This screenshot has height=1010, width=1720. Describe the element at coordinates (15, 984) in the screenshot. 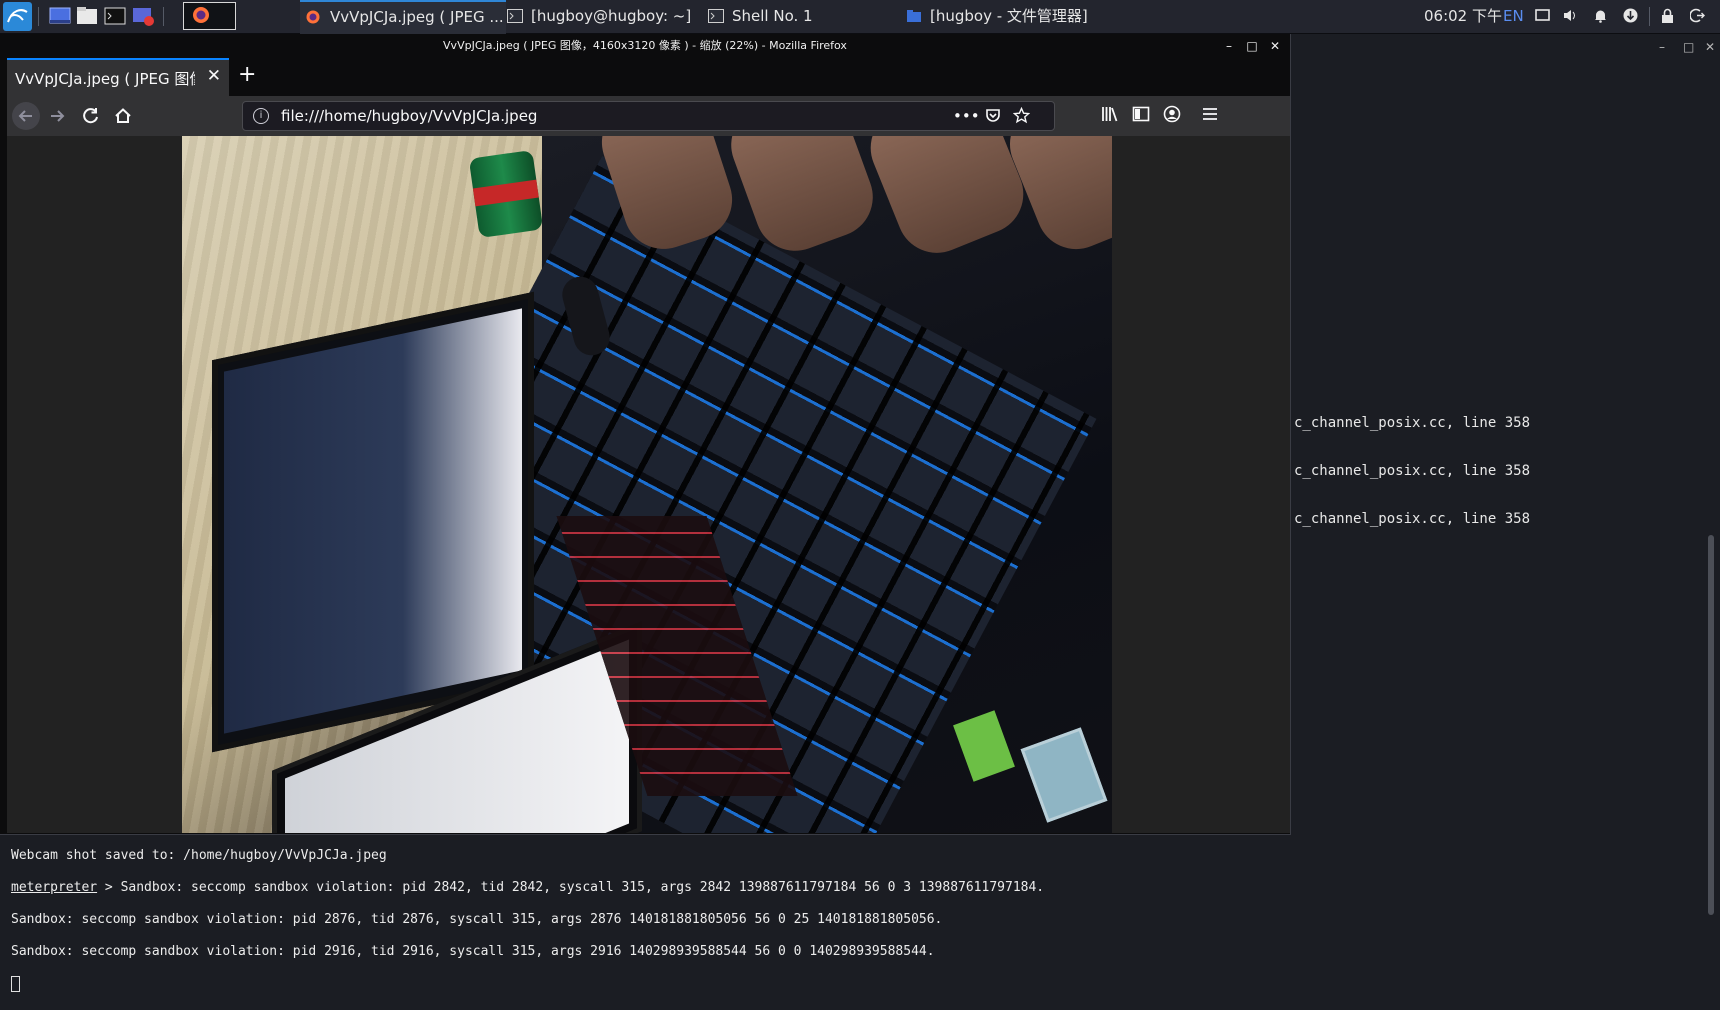

I see `terminal-cursor` at that location.